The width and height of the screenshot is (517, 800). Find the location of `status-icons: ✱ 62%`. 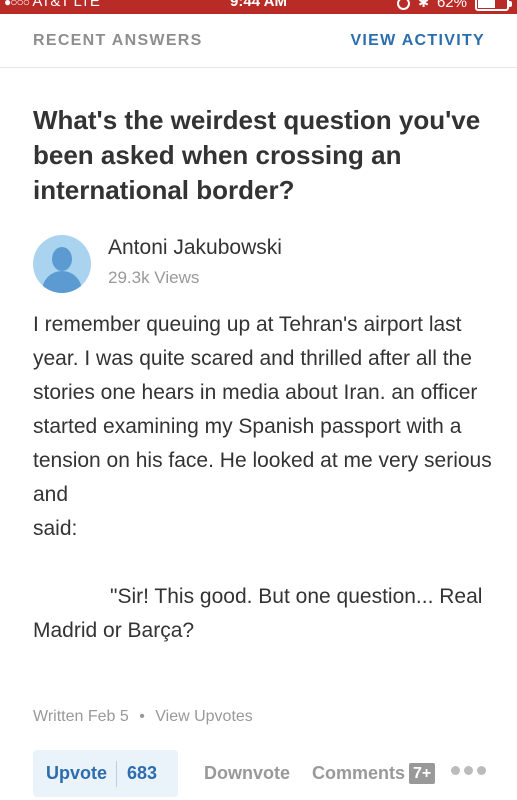

status-icons: ✱ 62% is located at coordinates (454, 5).